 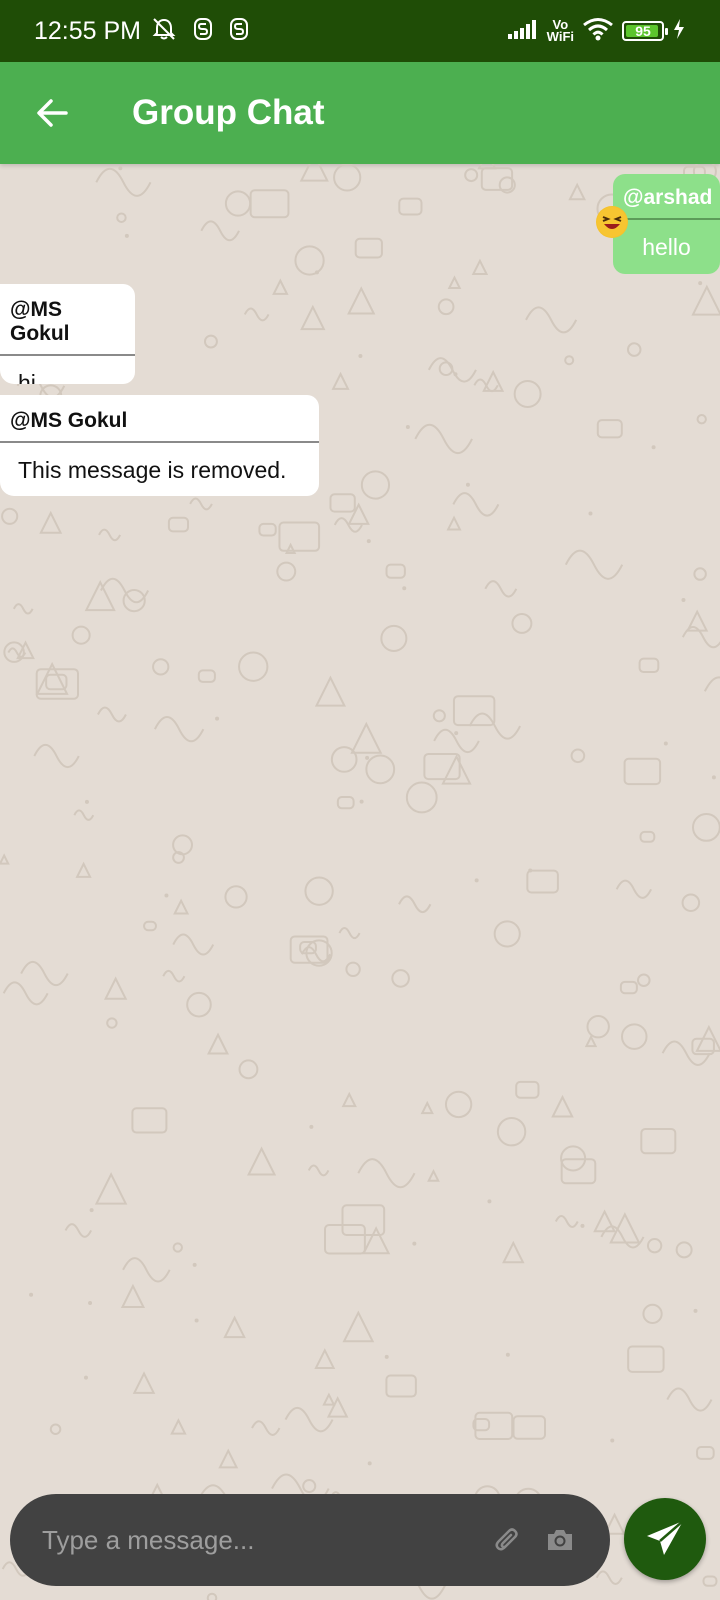 What do you see at coordinates (666, 224) in the screenshot?
I see `message-bubble-outgoing: @arshad hello` at bounding box center [666, 224].